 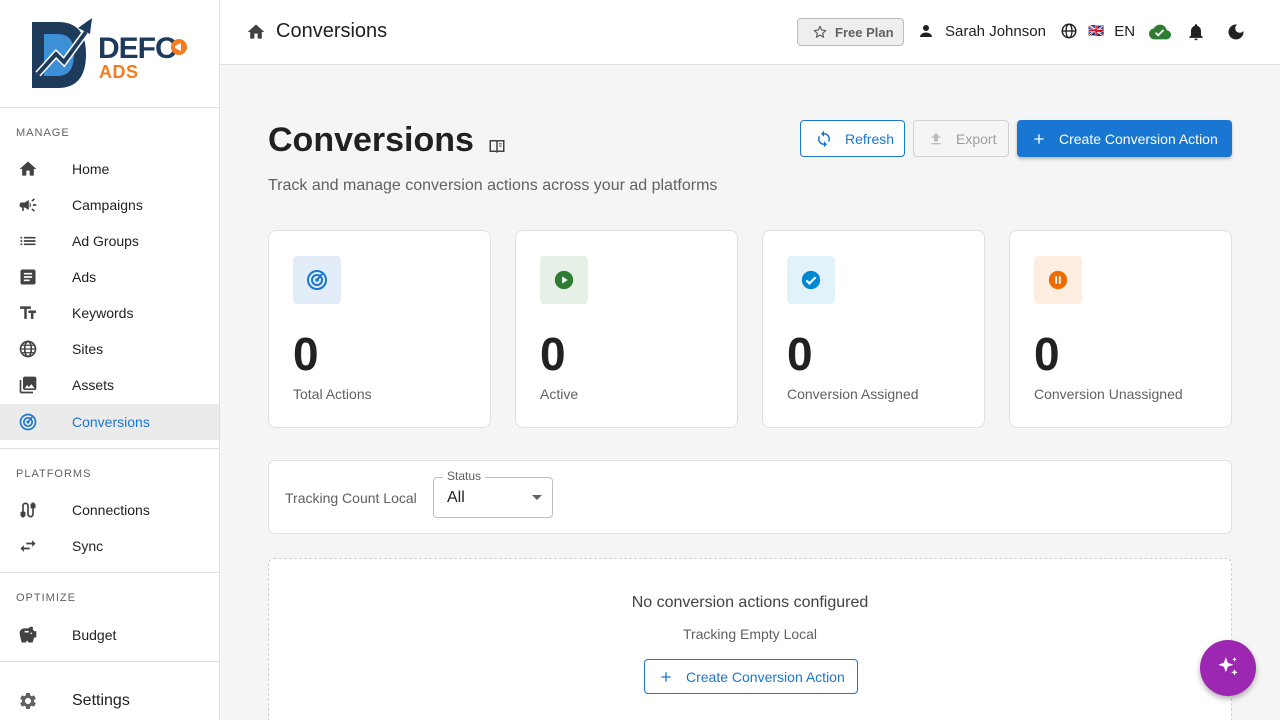 I want to click on brand-name: DEFO, so click(x=138, y=48).